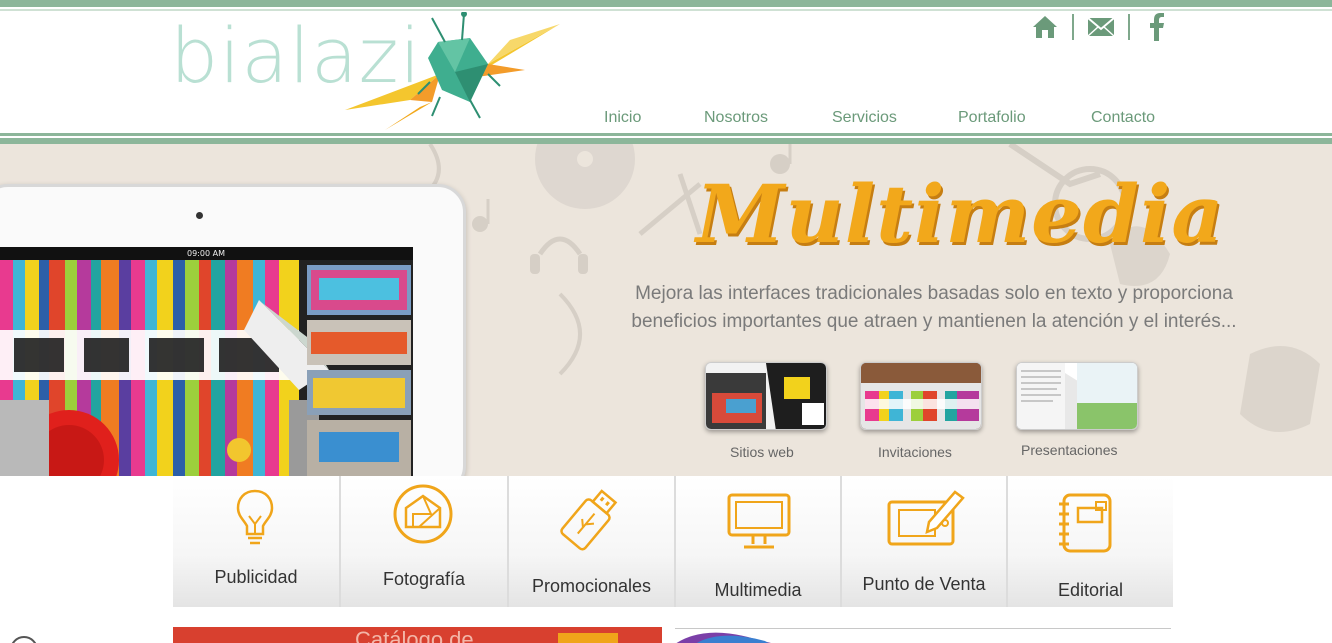  What do you see at coordinates (762, 452) in the screenshot?
I see `thumb-label-sitios-web: Sitios web` at bounding box center [762, 452].